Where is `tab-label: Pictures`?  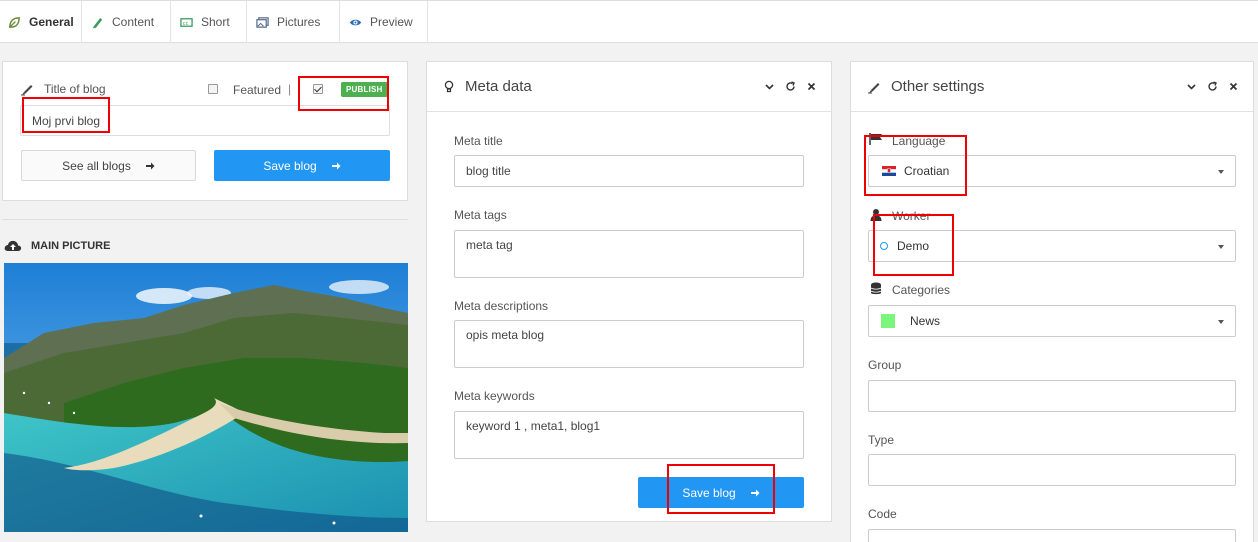 tab-label: Pictures is located at coordinates (299, 22).